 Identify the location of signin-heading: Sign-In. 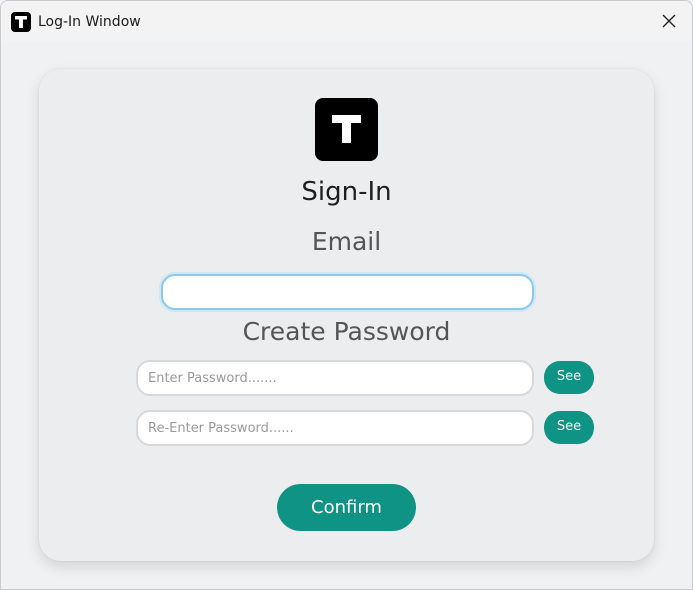
(346, 192).